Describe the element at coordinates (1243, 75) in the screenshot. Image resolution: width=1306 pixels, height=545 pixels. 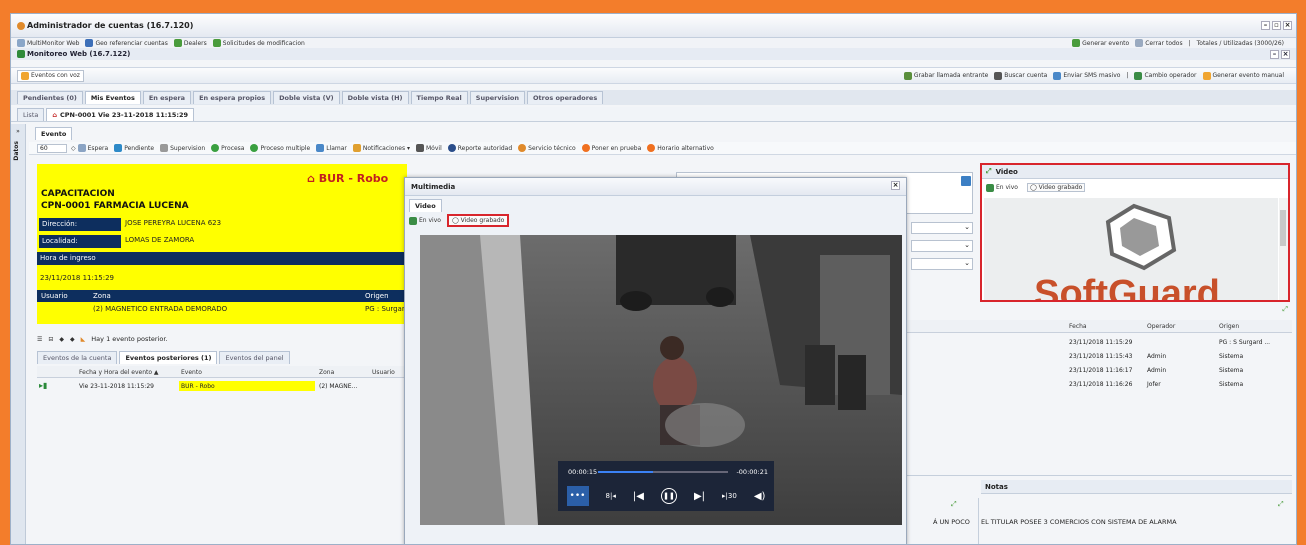
I see `manual-event-button: Generar evento manual` at that location.